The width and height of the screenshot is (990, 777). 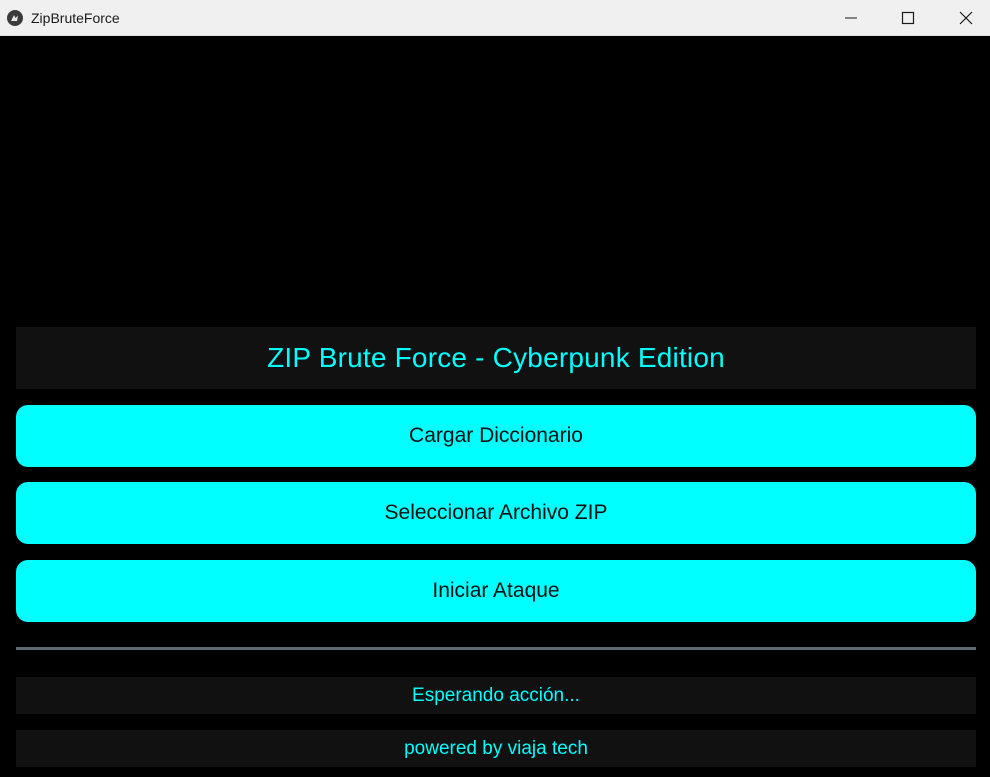 I want to click on footer-panel: powered by viaja tech, so click(x=496, y=748).